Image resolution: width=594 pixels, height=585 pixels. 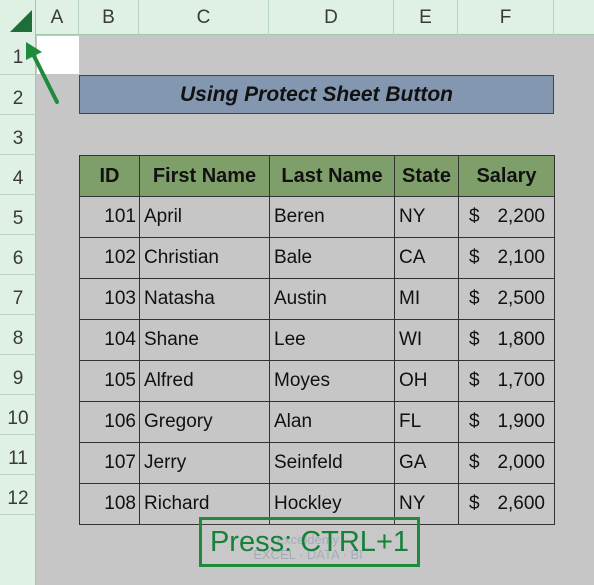 I want to click on cell-salary: $2,200, so click(x=506, y=217).